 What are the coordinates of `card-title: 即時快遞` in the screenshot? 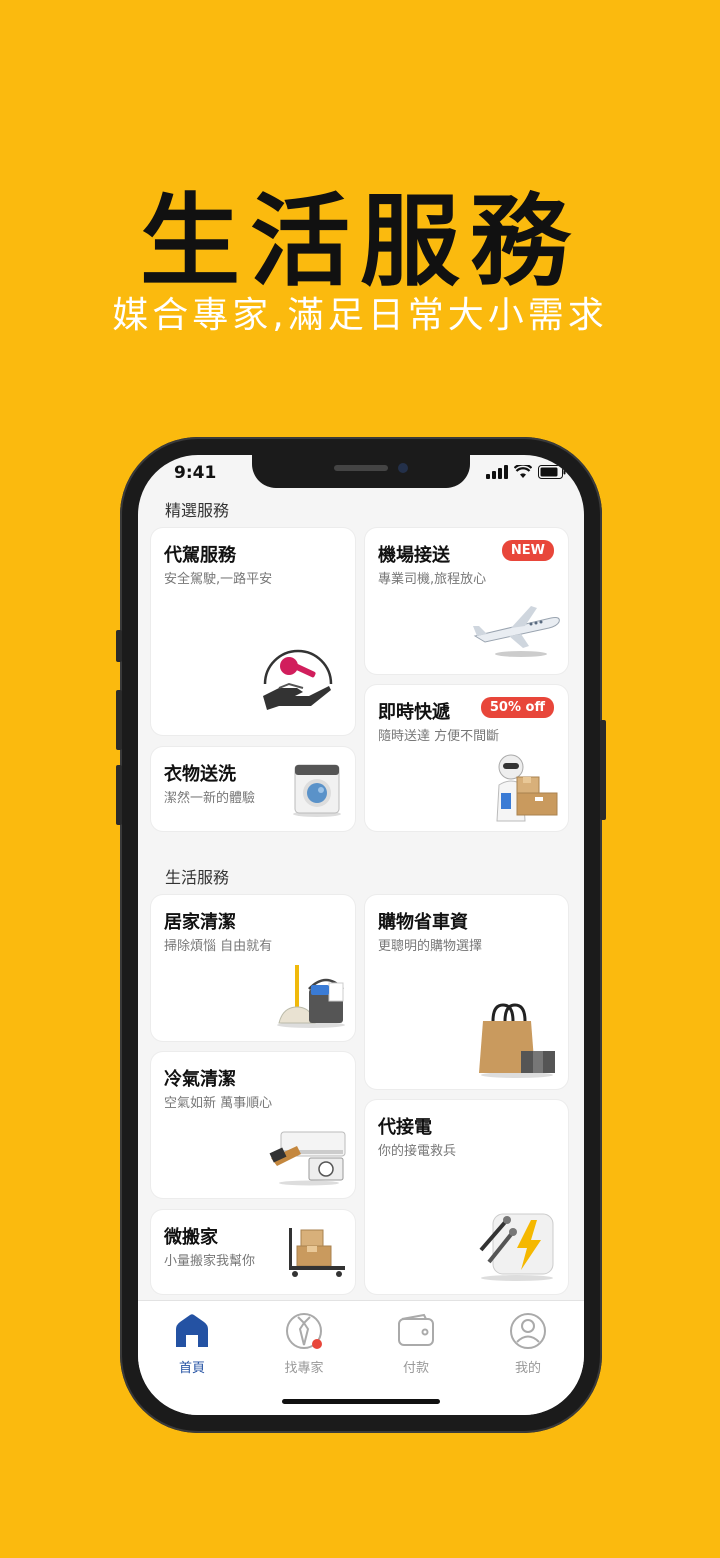 It's located at (414, 712).